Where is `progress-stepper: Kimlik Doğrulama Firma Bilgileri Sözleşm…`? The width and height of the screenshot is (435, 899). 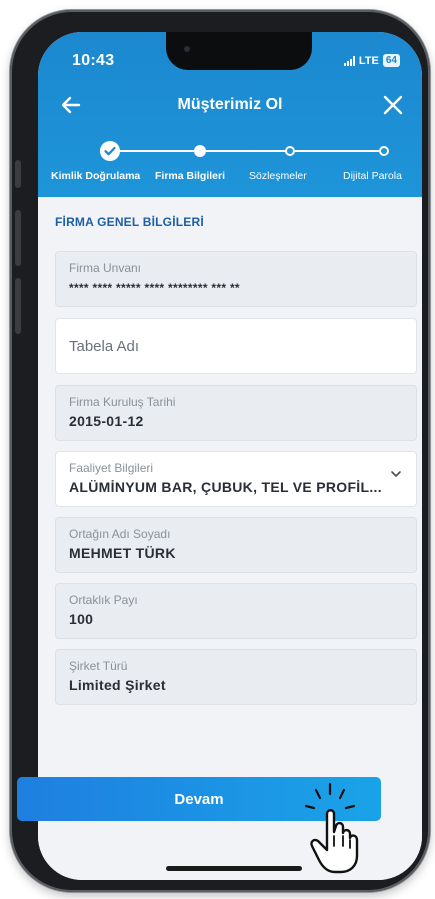 progress-stepper: Kimlik Doğrulama Firma Bilgileri Sözleşm… is located at coordinates (230, 165).